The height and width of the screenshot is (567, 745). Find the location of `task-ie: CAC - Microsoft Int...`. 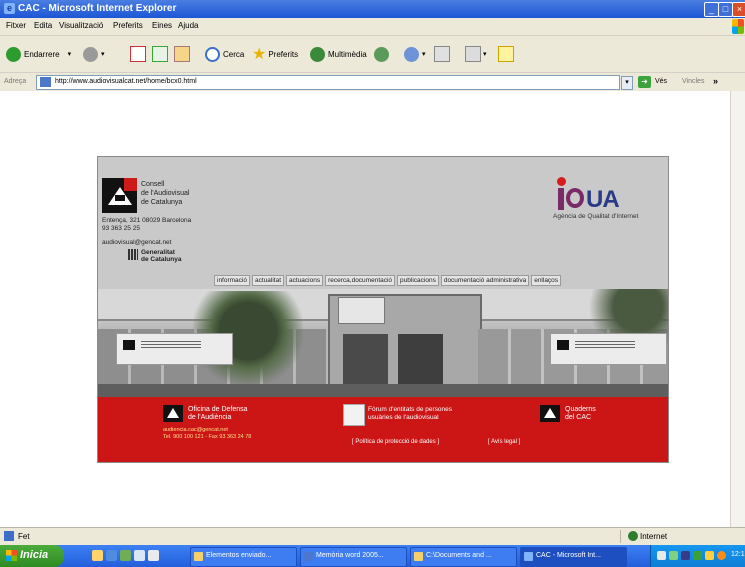

task-ie: CAC - Microsoft Int... is located at coordinates (573, 557).